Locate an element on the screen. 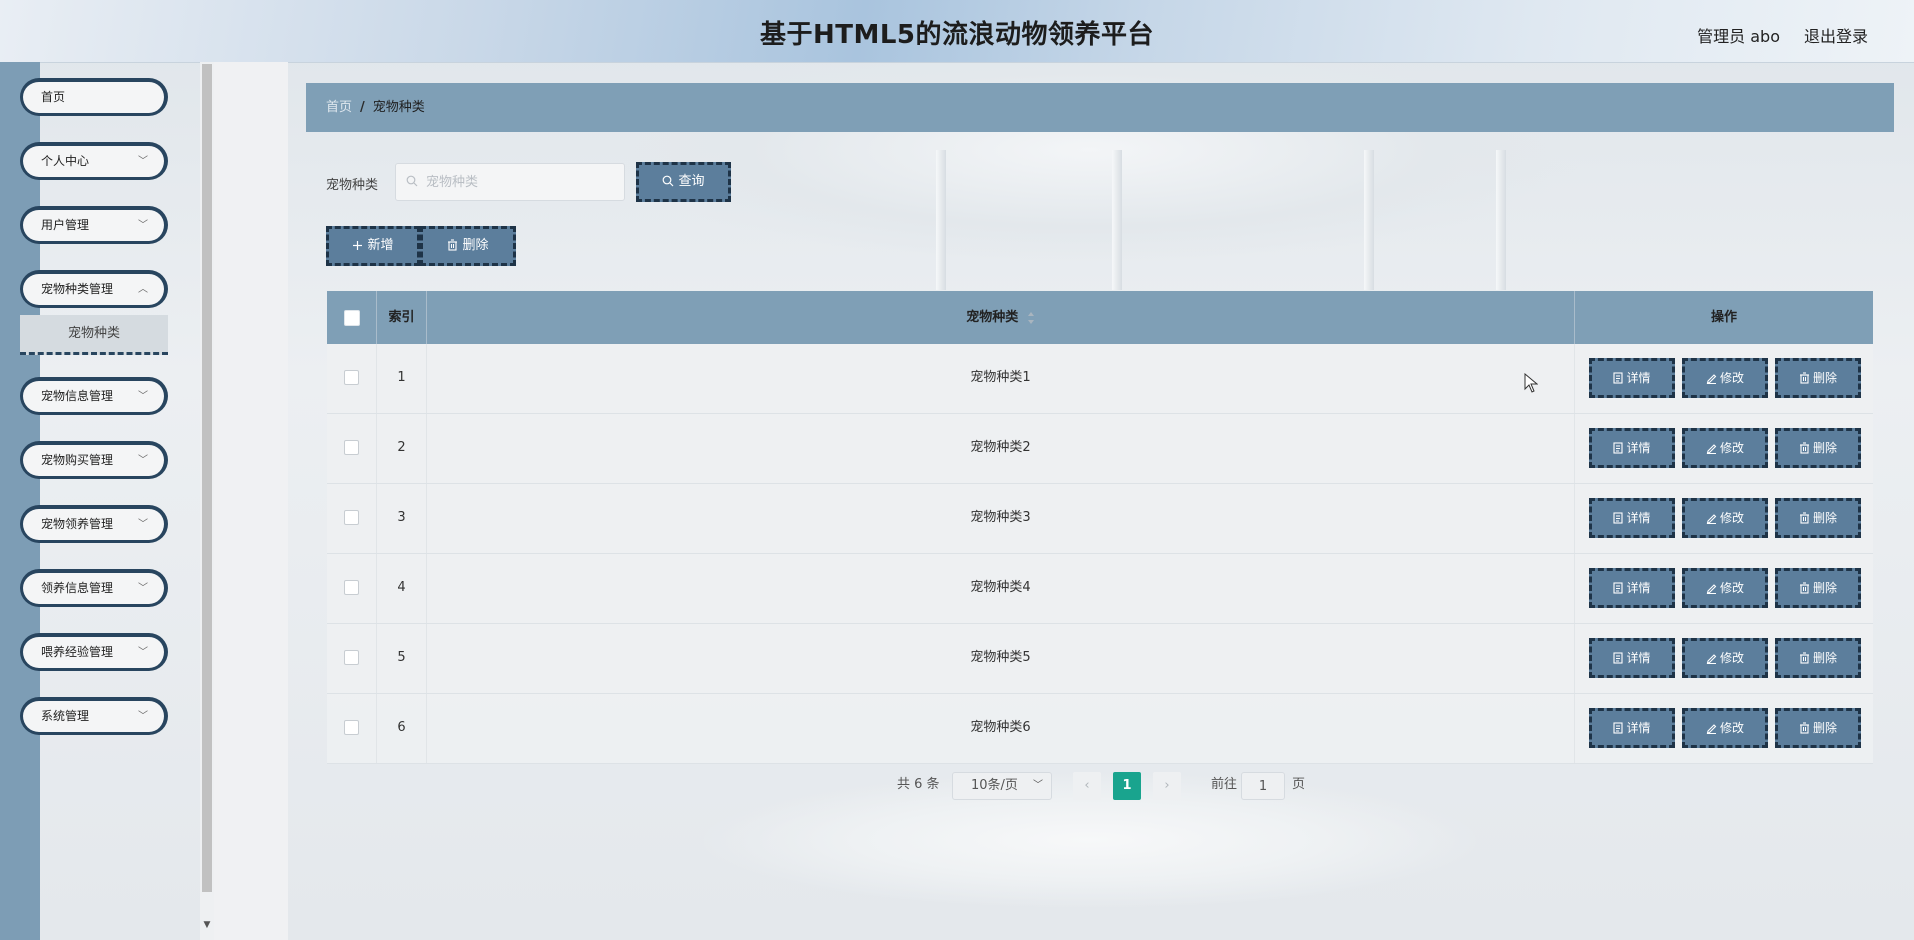  goto-page-input is located at coordinates (1263, 786).